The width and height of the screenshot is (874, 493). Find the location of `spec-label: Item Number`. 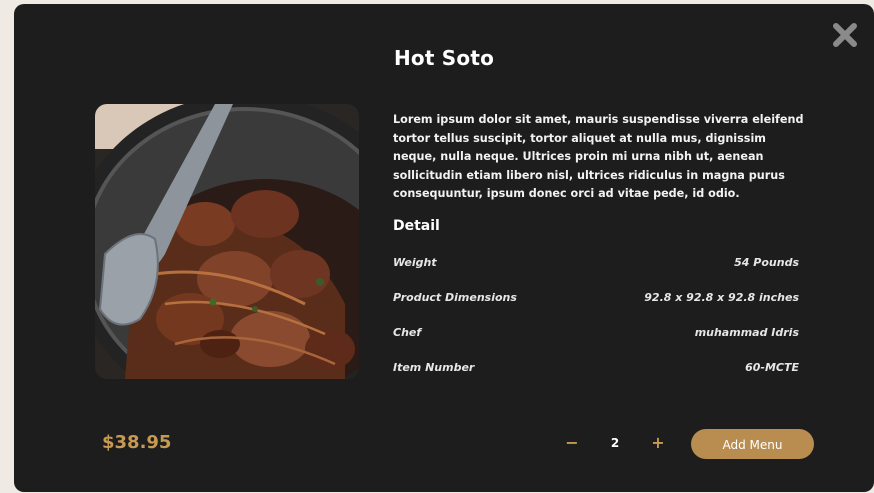

spec-label: Item Number is located at coordinates (434, 367).